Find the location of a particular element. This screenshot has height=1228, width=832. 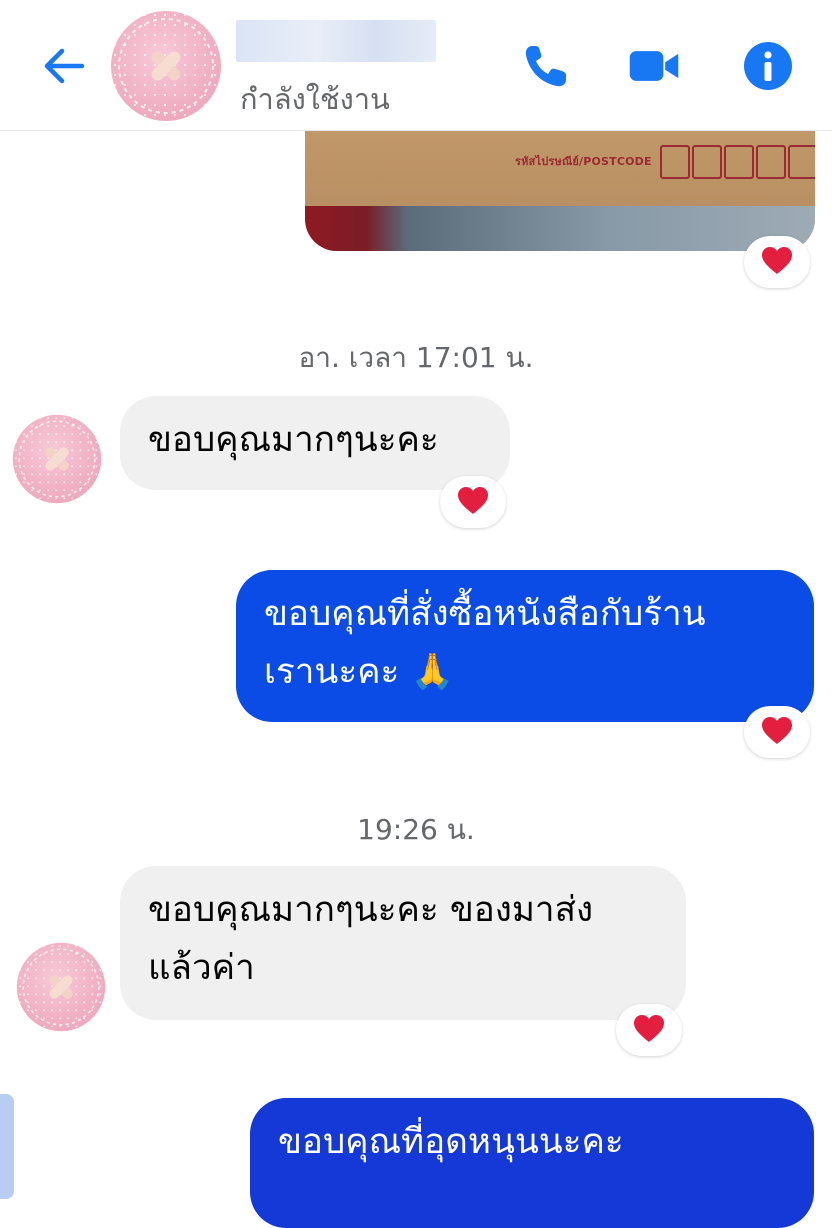

video-camera-icon is located at coordinates (654, 66).